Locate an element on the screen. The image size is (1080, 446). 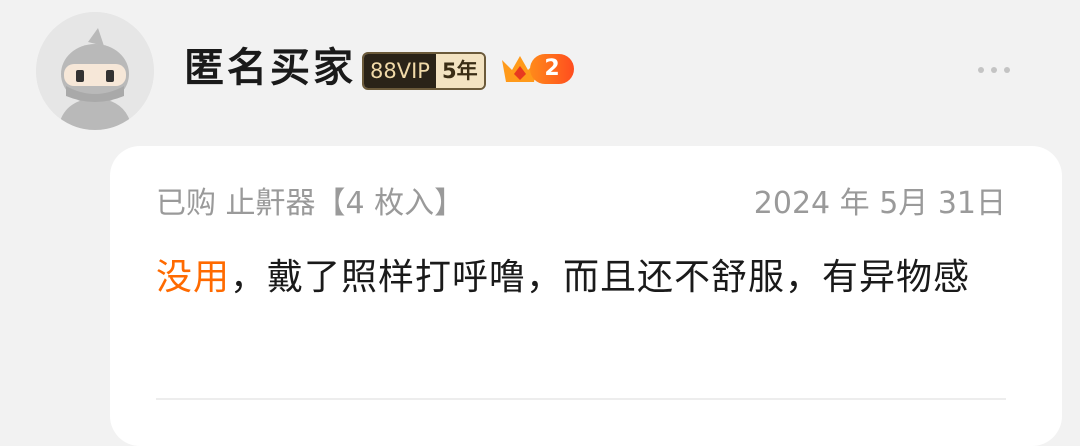
avatar is located at coordinates (95, 71).